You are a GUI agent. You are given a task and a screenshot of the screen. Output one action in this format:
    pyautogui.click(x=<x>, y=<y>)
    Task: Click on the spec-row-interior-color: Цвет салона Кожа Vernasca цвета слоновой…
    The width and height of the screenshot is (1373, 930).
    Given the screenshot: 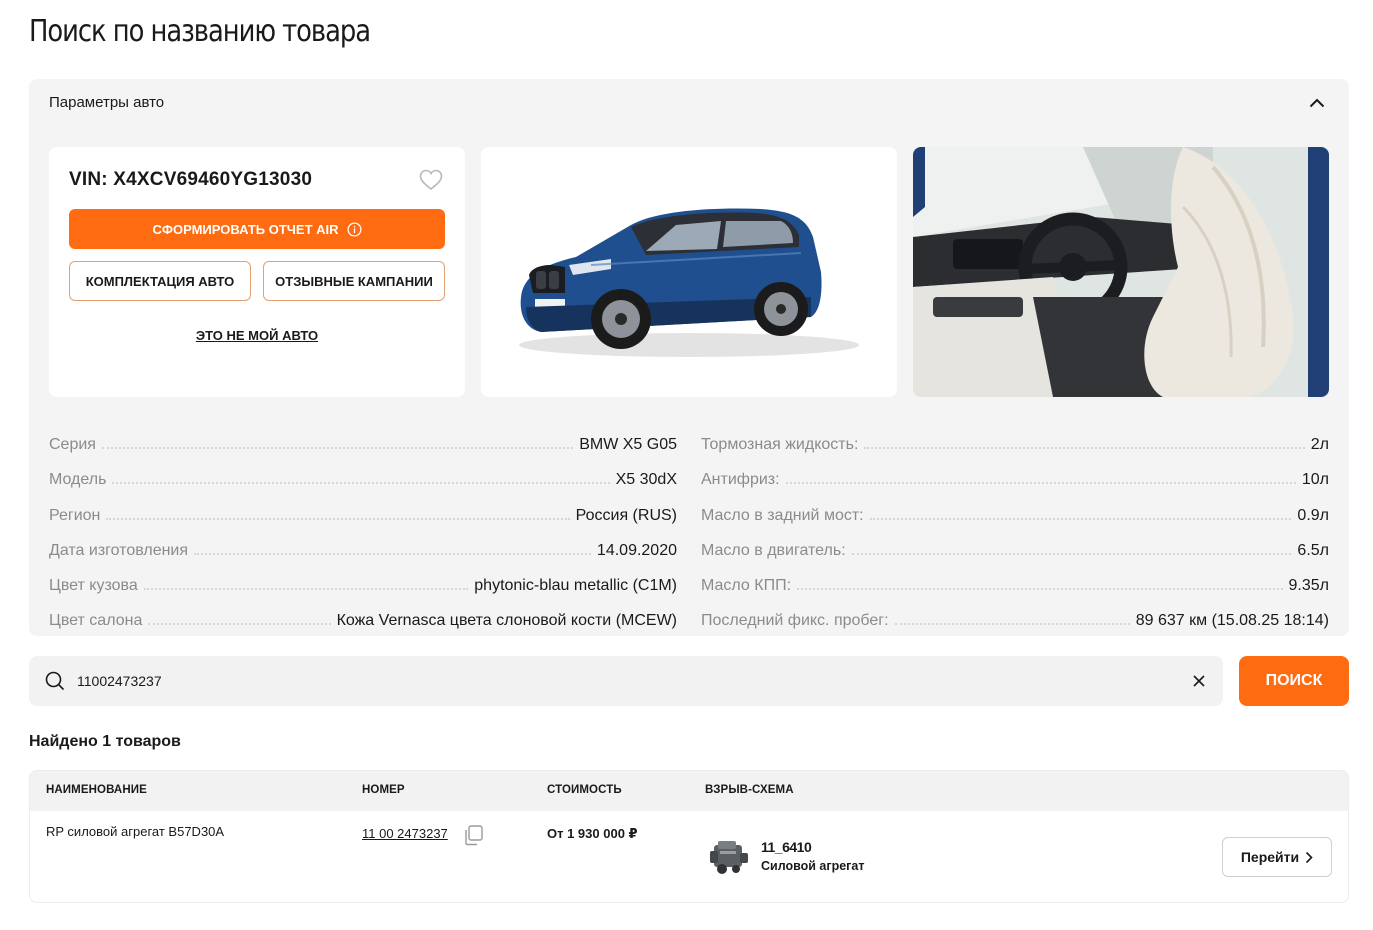 What is the action you would take?
    pyautogui.click(x=363, y=612)
    